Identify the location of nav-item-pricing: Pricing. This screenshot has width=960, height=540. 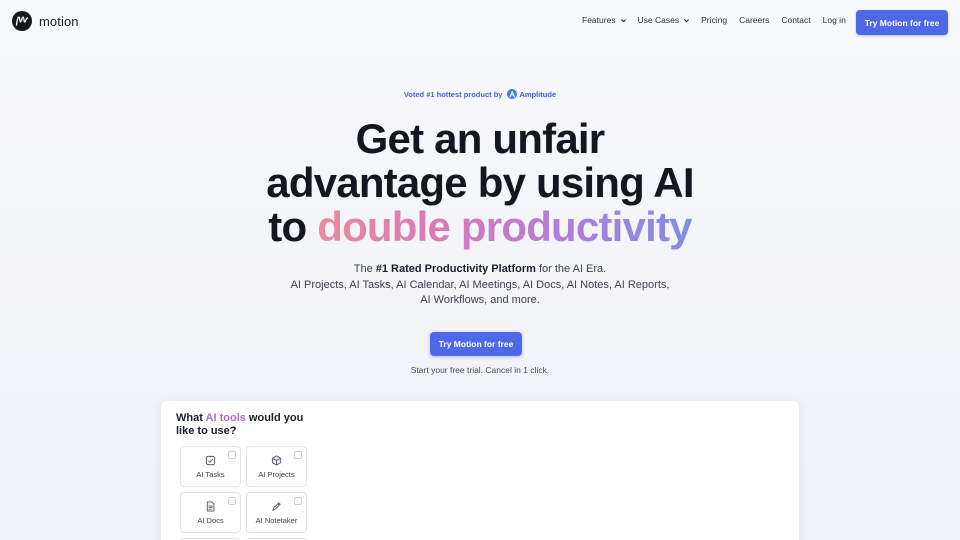
(714, 20).